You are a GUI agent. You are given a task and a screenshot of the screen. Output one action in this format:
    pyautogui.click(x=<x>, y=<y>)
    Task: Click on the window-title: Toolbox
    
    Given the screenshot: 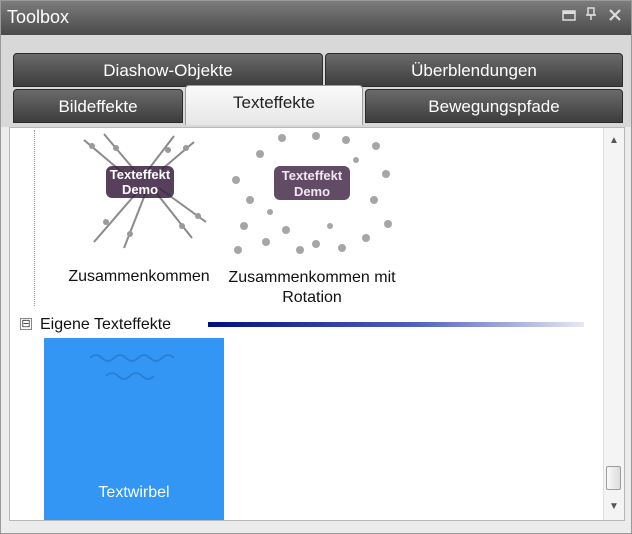 What is the action you would take?
    pyautogui.click(x=38, y=17)
    